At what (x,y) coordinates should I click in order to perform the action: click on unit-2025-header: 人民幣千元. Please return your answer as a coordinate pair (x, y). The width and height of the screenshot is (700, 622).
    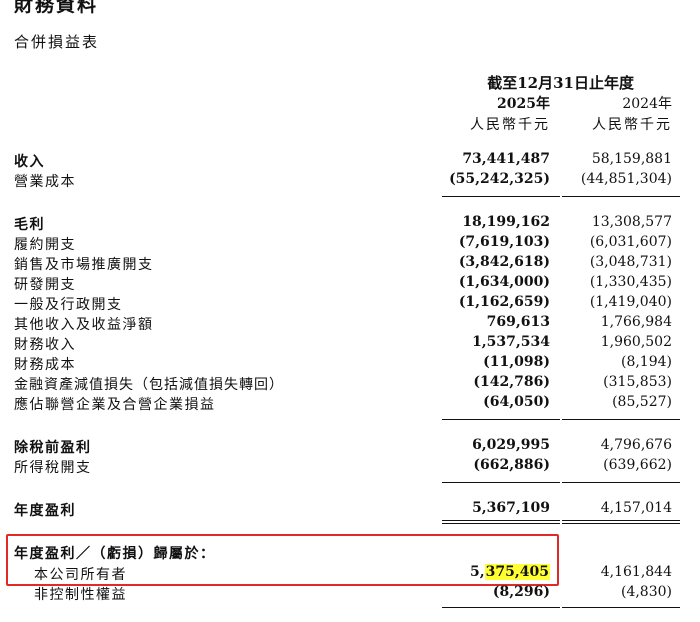
    Looking at the image, I should click on (510, 125).